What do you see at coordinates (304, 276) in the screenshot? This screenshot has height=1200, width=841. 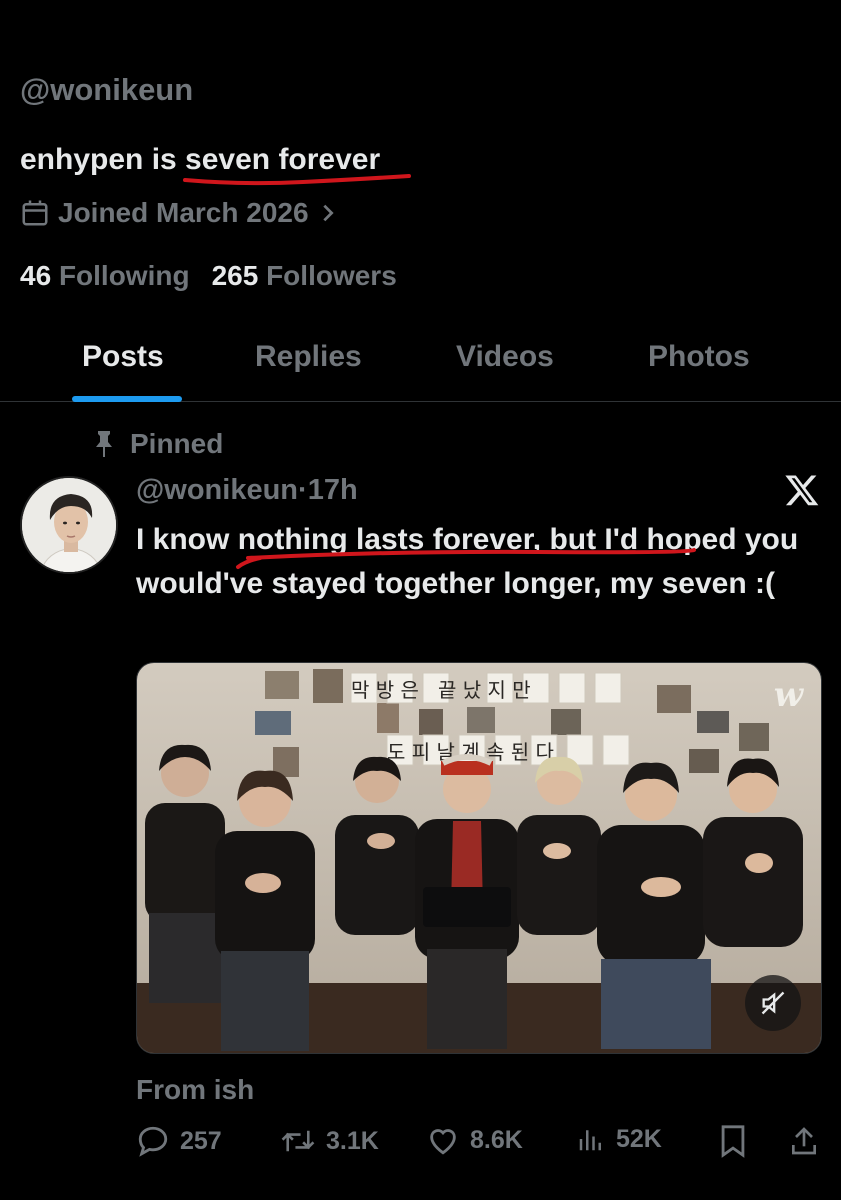 I see `followers-link: 265 Followers` at bounding box center [304, 276].